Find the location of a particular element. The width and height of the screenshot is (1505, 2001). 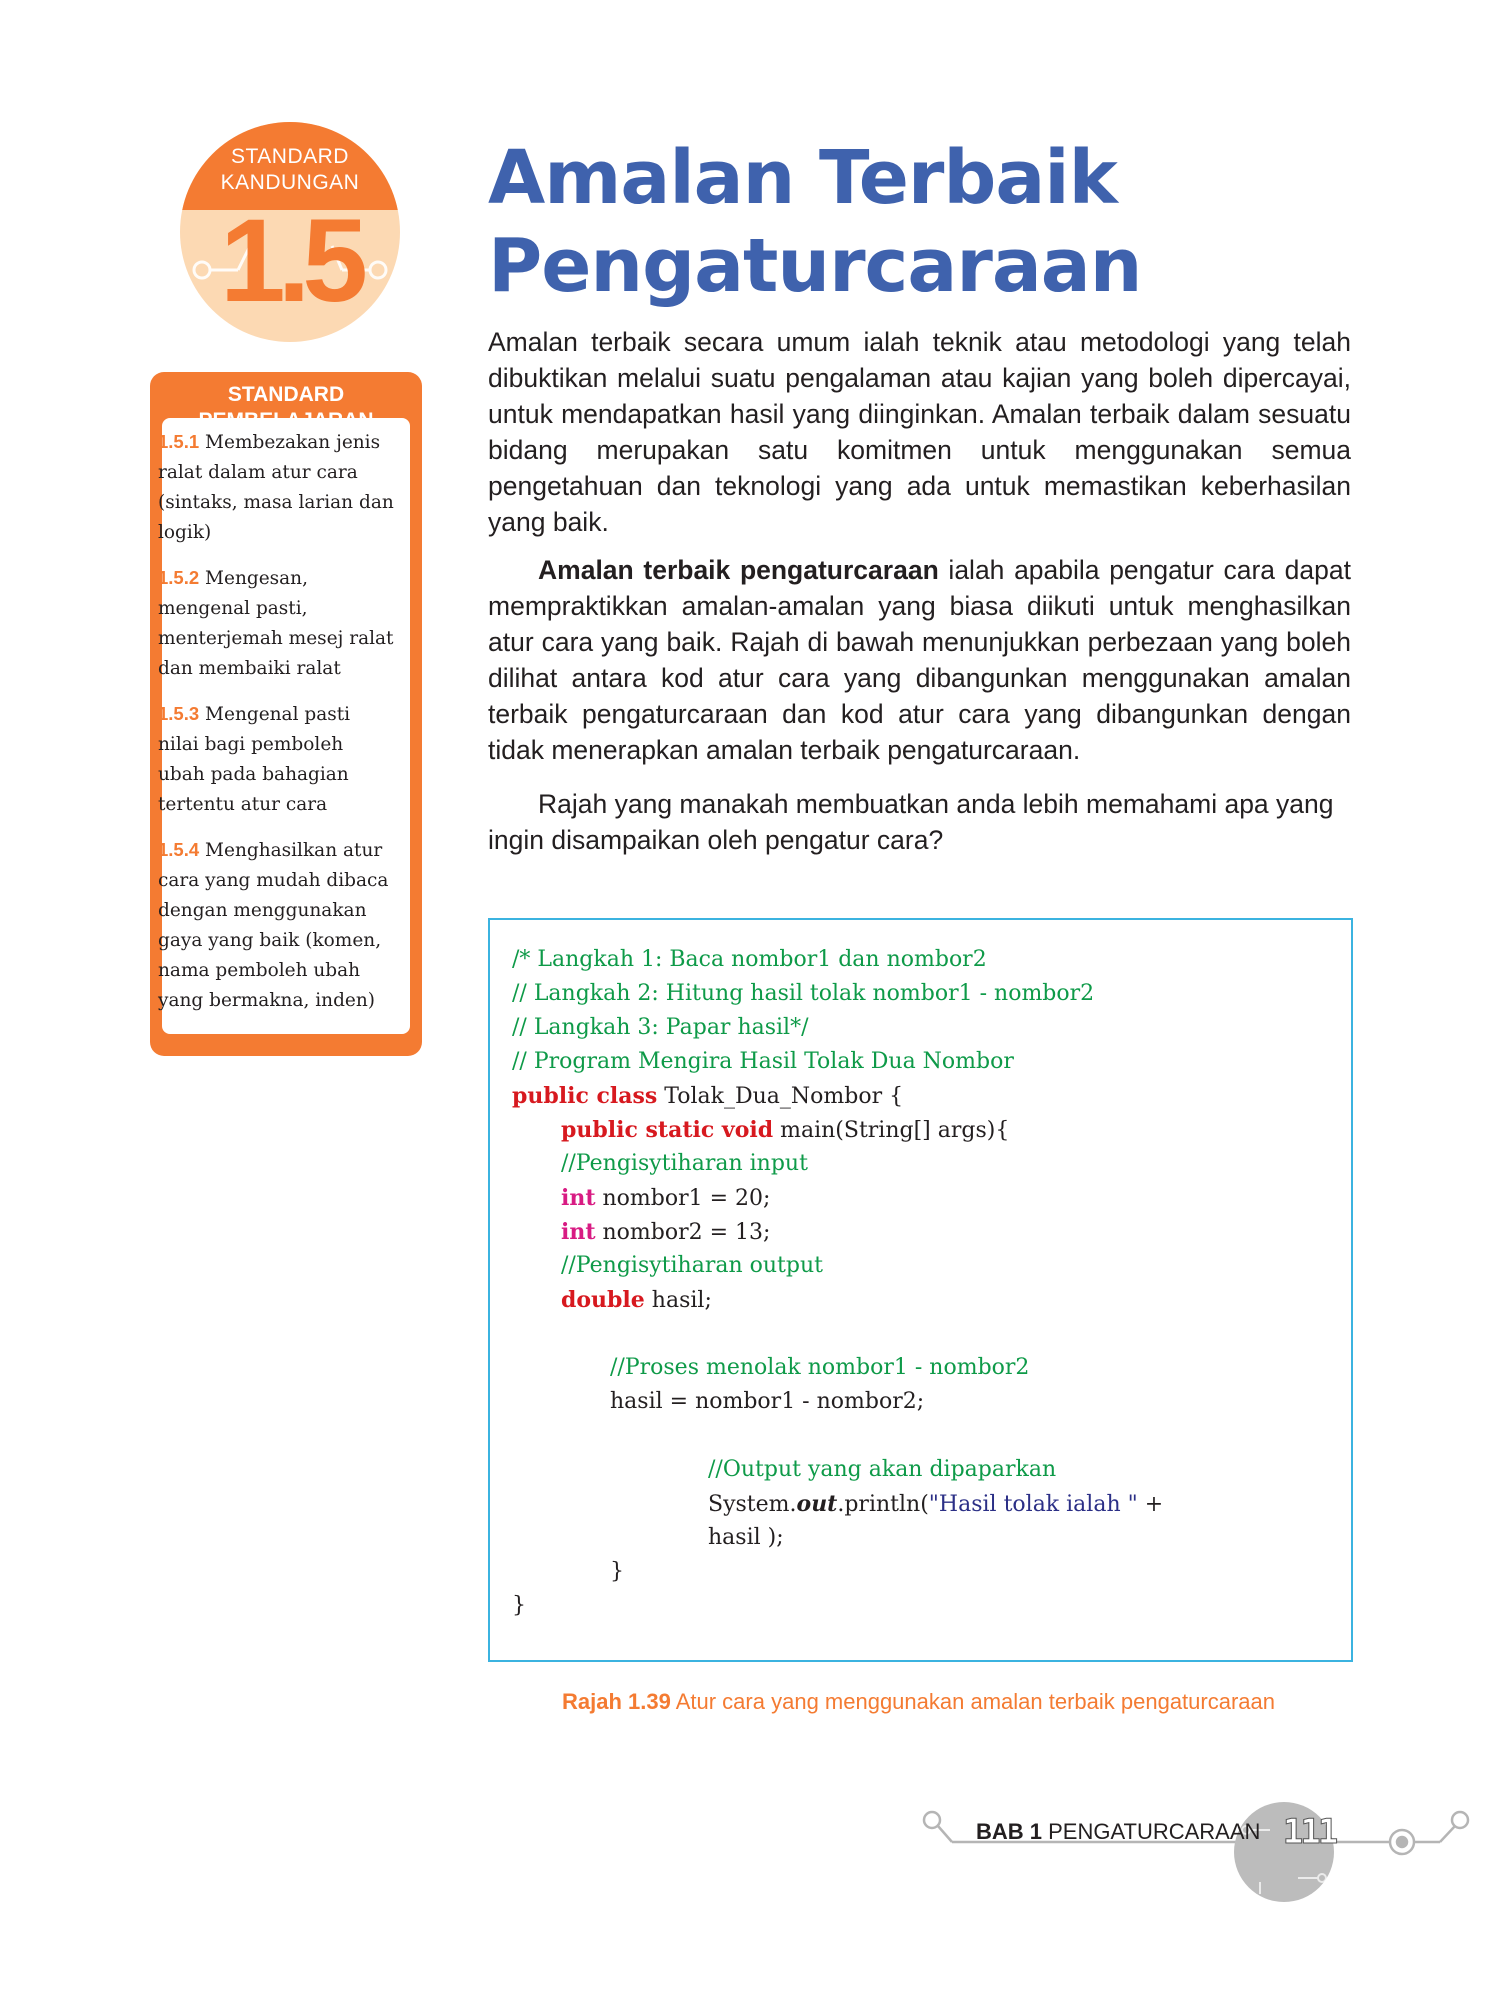

code-text: .println( is located at coordinates (883, 1504).